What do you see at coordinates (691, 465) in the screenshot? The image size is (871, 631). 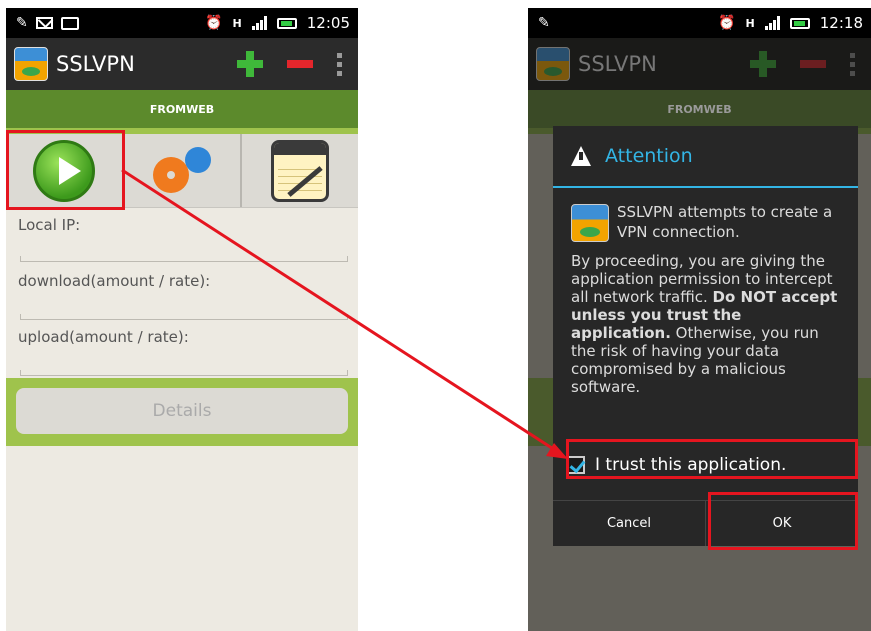 I see `trust-checkbox-label: I trust this application.` at bounding box center [691, 465].